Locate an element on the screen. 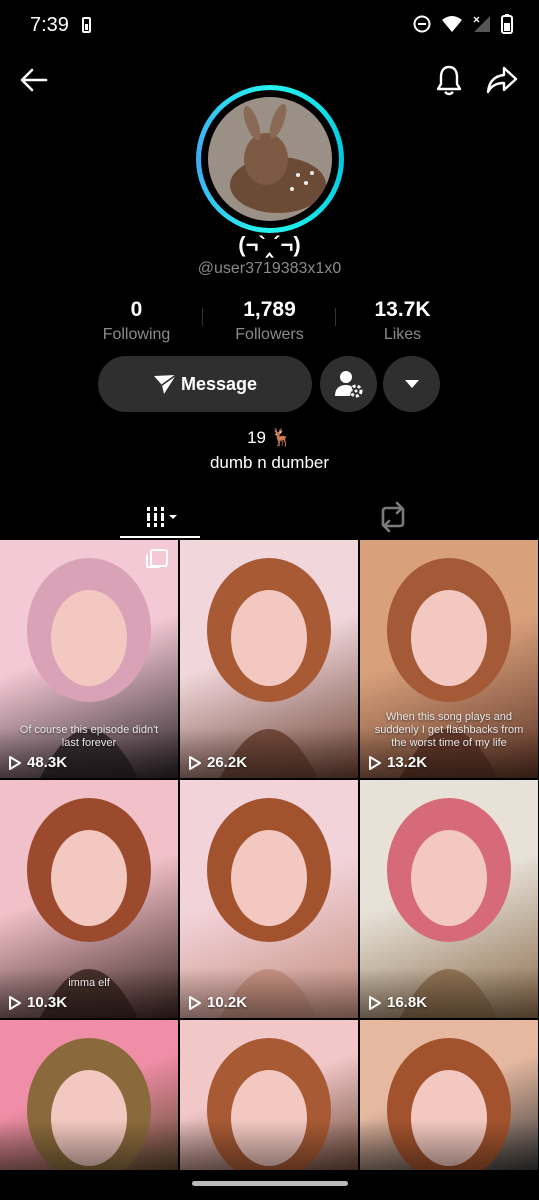  battery-icon is located at coordinates (507, 24).